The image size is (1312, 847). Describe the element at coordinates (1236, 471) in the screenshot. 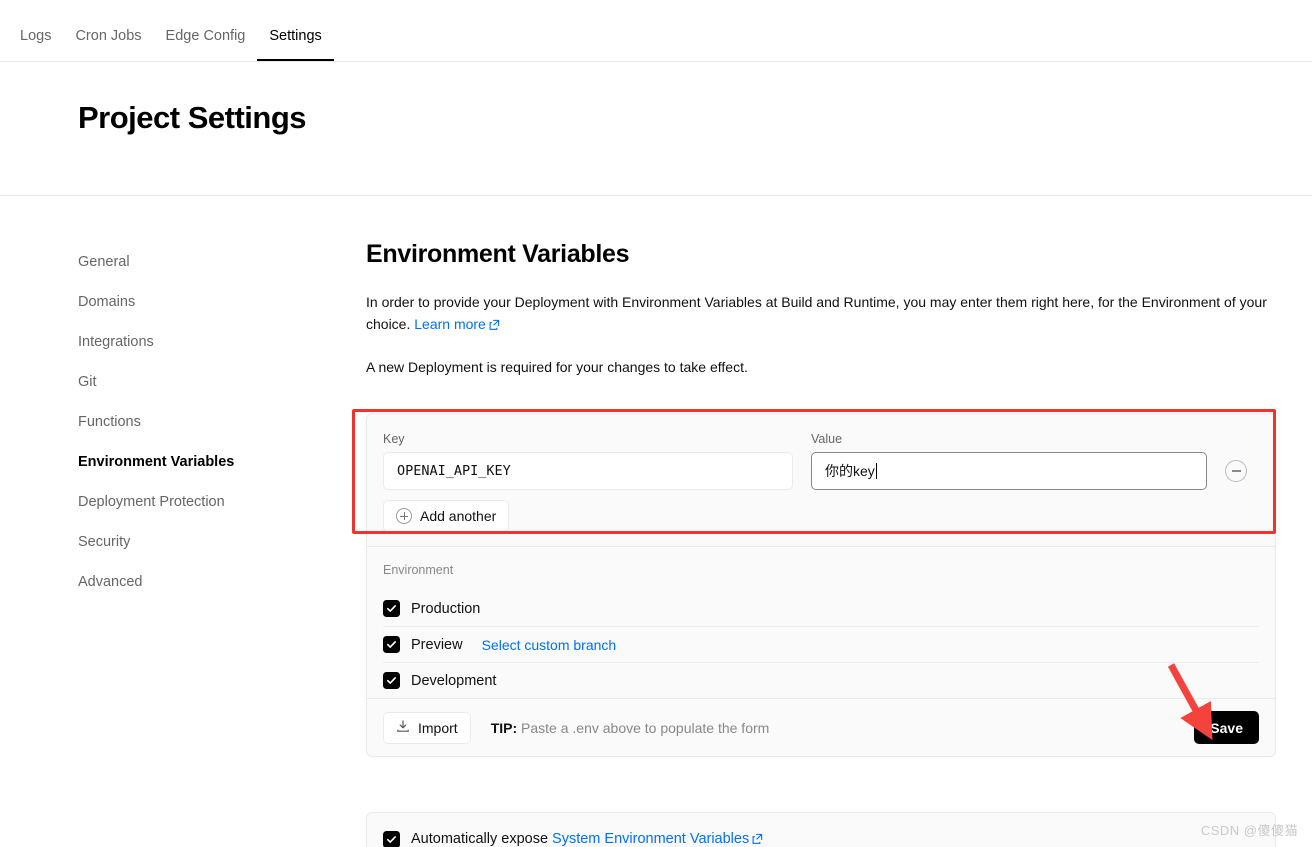

I see `remove-variable-icon` at that location.